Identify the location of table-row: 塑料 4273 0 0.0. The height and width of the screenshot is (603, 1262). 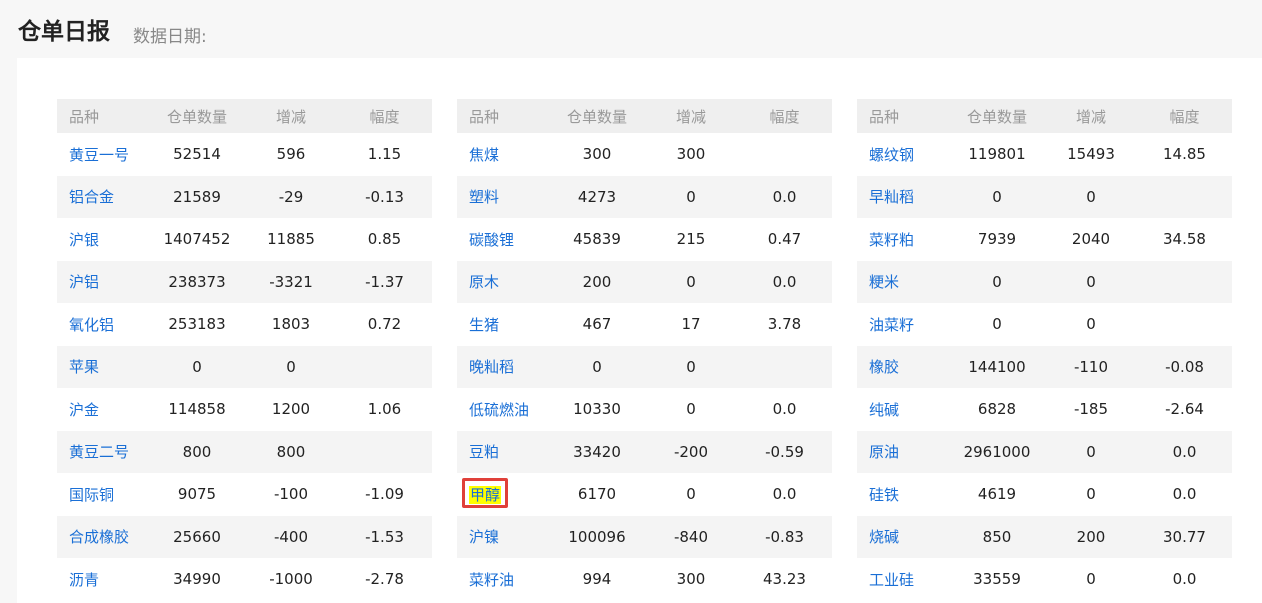
(644, 196).